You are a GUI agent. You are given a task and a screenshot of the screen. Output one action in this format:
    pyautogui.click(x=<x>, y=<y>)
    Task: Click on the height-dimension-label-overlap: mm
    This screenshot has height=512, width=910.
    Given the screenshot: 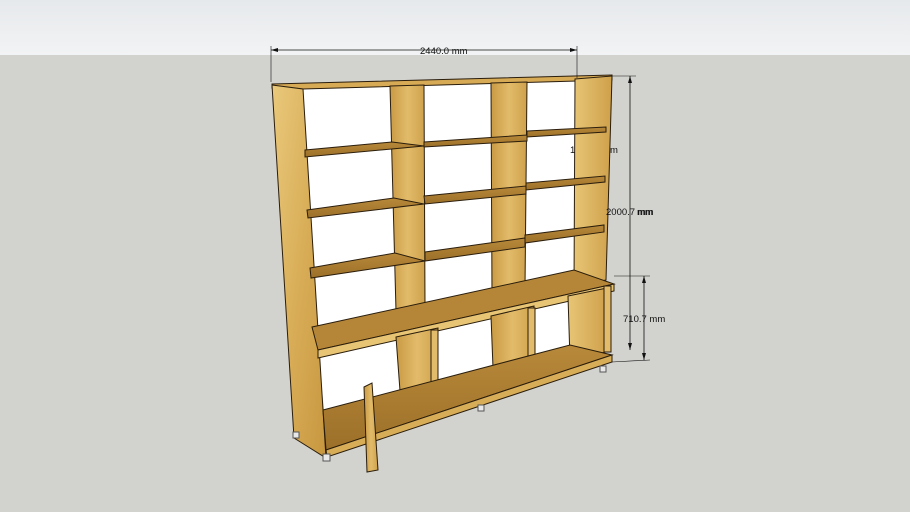 What is the action you would take?
    pyautogui.click(x=645, y=212)
    